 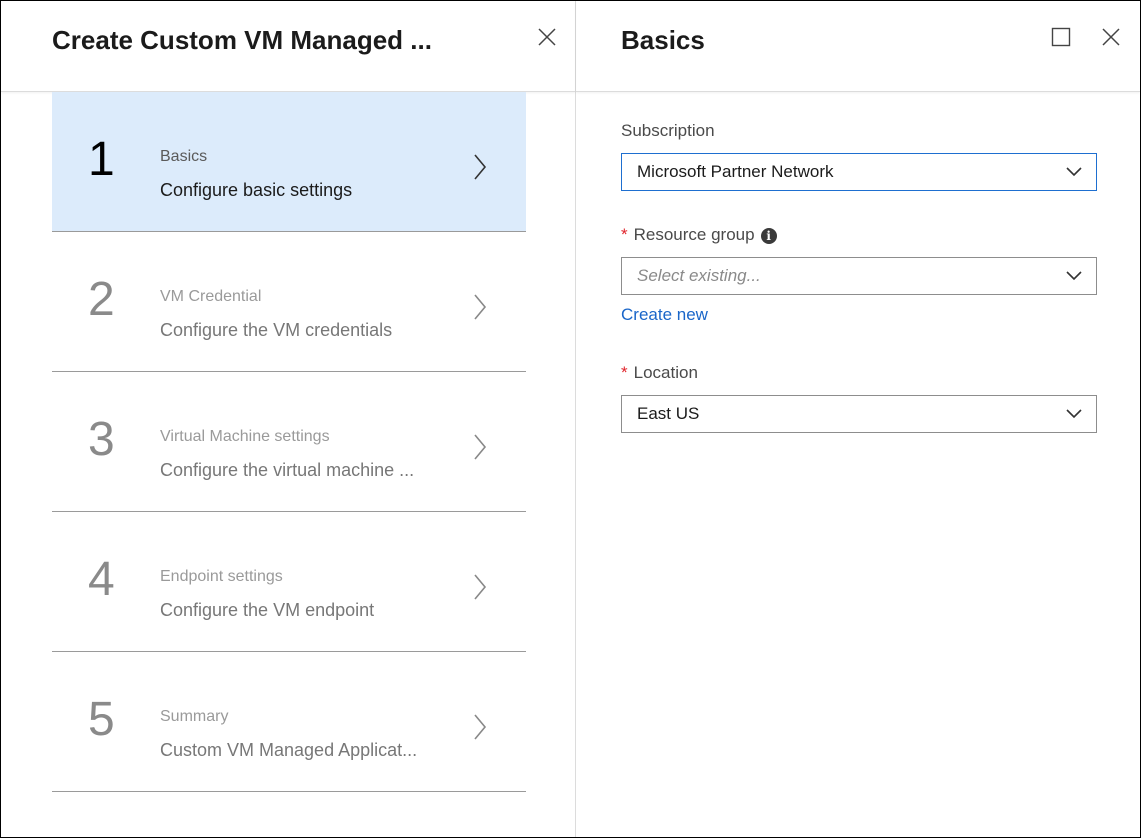 I want to click on step-number: 2, so click(x=101, y=299).